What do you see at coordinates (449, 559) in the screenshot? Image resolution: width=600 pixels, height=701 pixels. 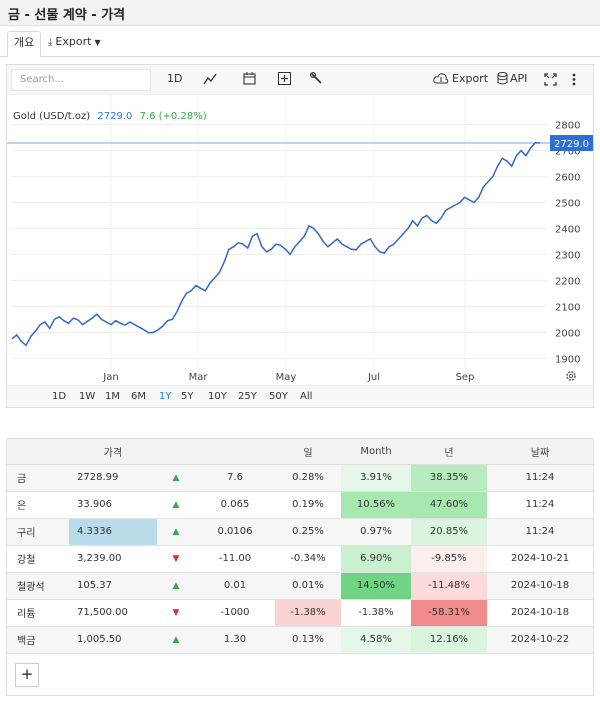 I see `year-change-cell: -9.85%` at bounding box center [449, 559].